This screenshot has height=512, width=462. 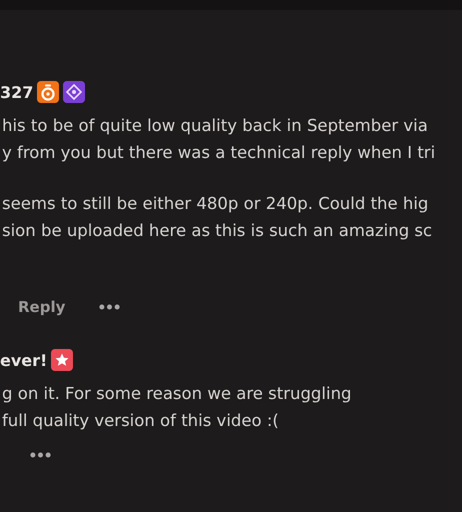 I want to click on comment-text: his to be of quite low quality back in September via, so click(x=215, y=126).